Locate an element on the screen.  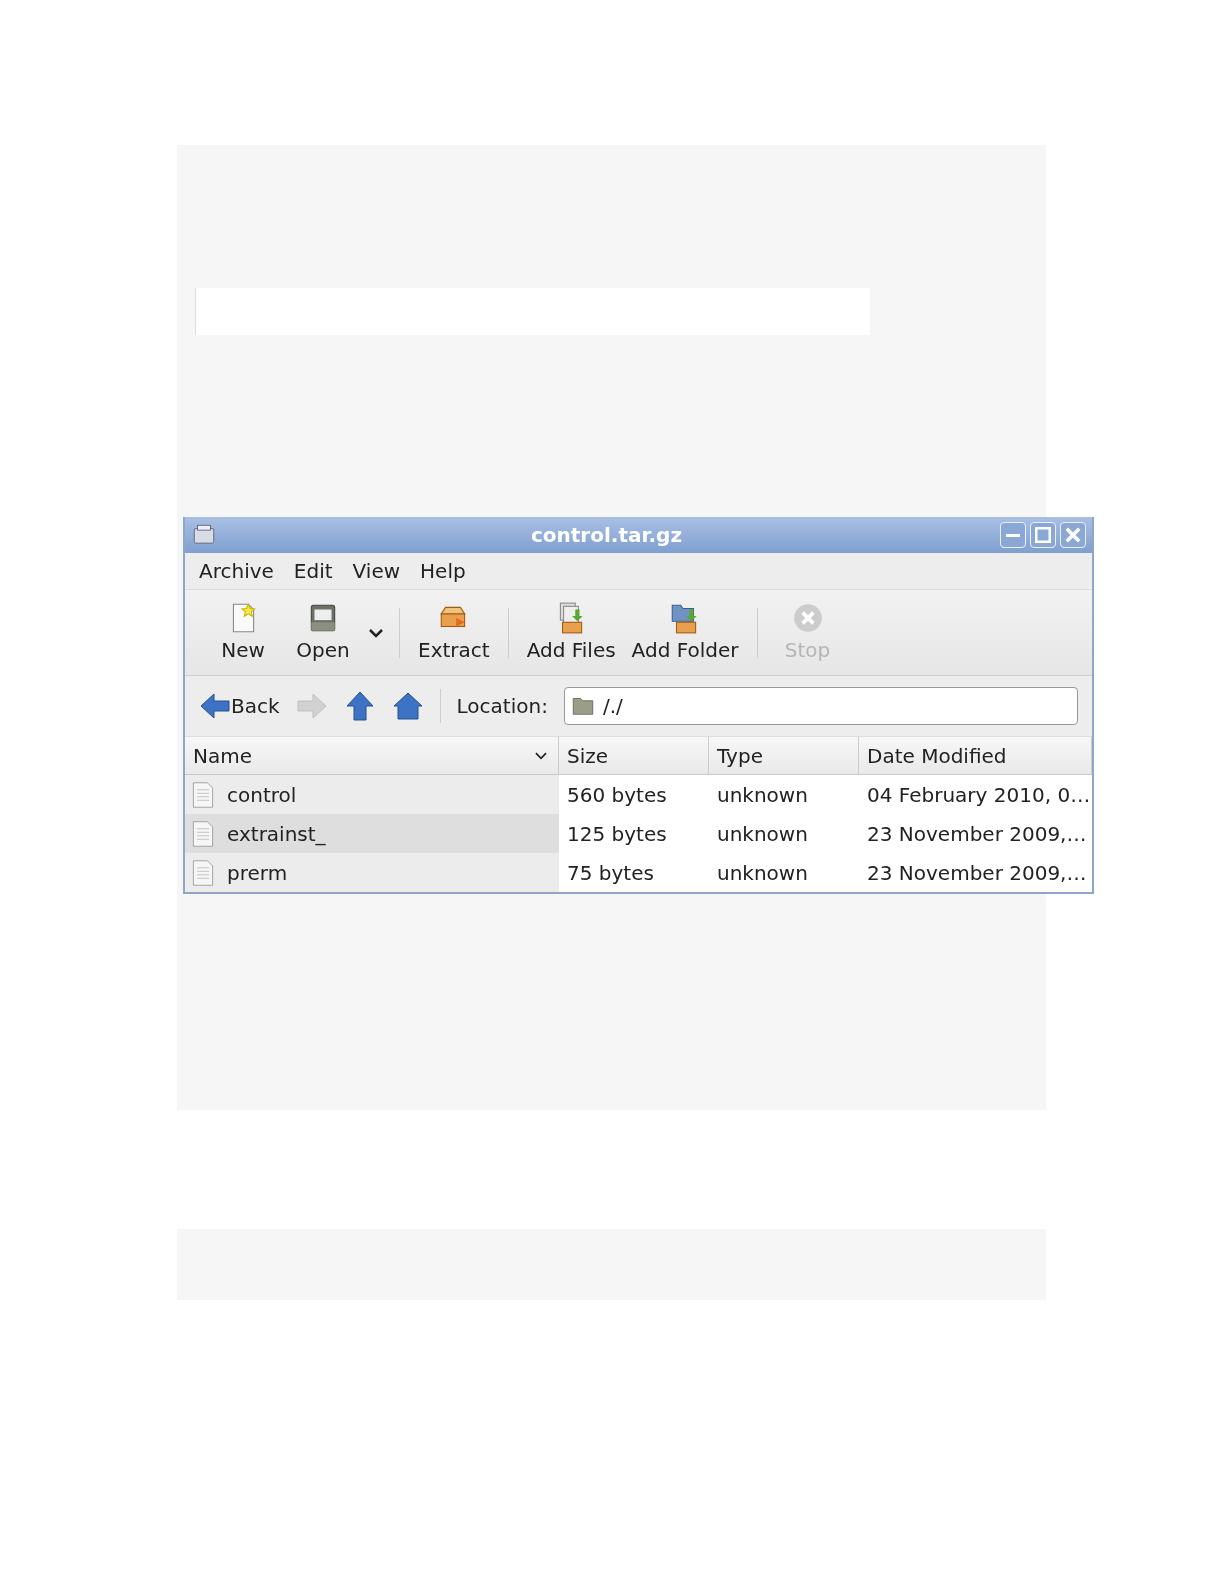
file-name: prerm is located at coordinates (257, 873).